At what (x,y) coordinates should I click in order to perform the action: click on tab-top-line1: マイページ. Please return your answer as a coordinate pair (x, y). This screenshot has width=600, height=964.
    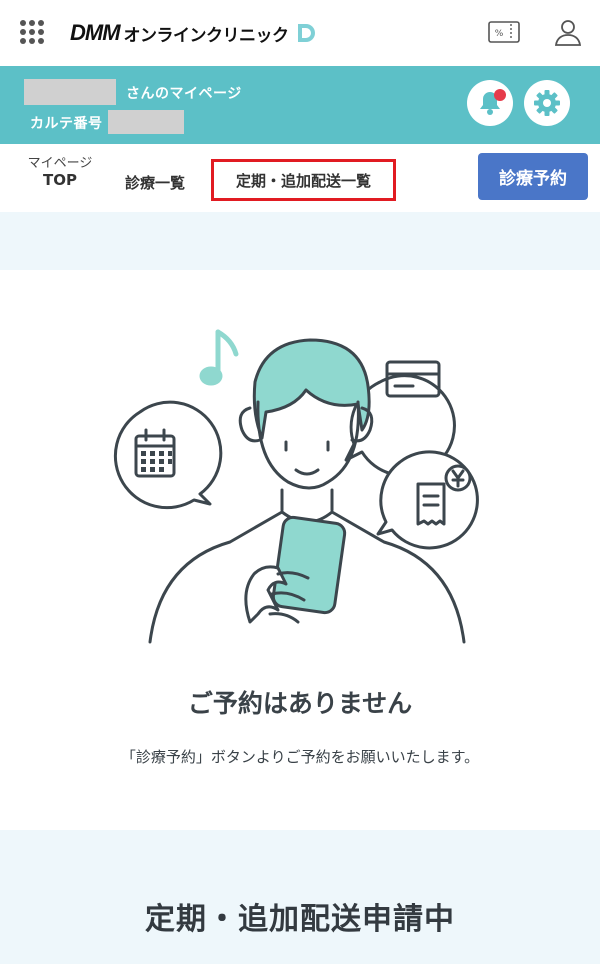
    Looking at the image, I should click on (60, 163).